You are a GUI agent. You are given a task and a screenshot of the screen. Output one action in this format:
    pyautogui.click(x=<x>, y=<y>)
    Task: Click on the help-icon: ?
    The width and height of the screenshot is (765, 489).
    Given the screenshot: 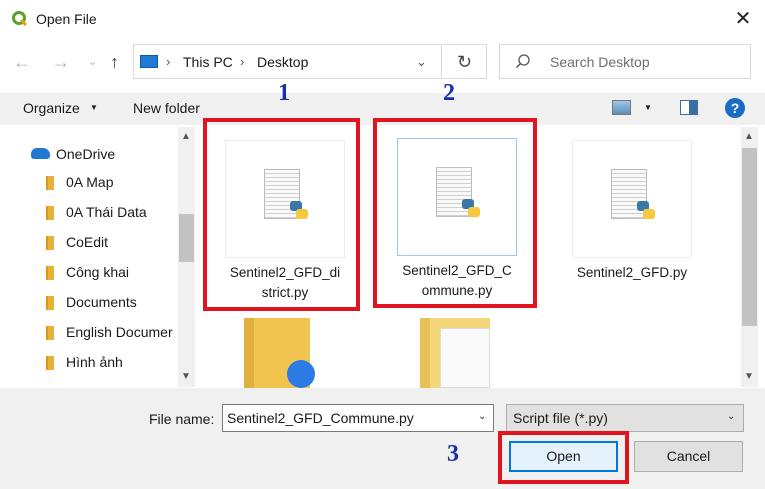 What is the action you would take?
    pyautogui.click(x=735, y=108)
    